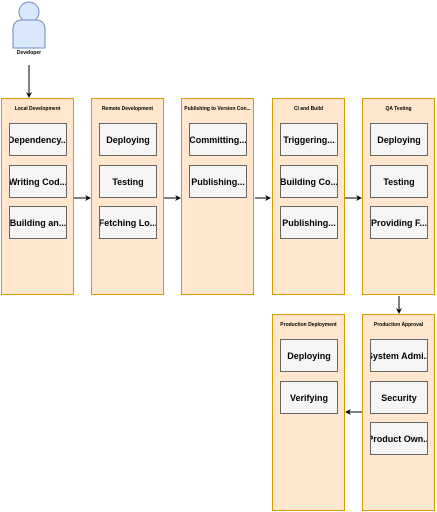 The width and height of the screenshot is (437, 512). Describe the element at coordinates (398, 325) in the screenshot. I see `lane-title: Production Approval` at that location.